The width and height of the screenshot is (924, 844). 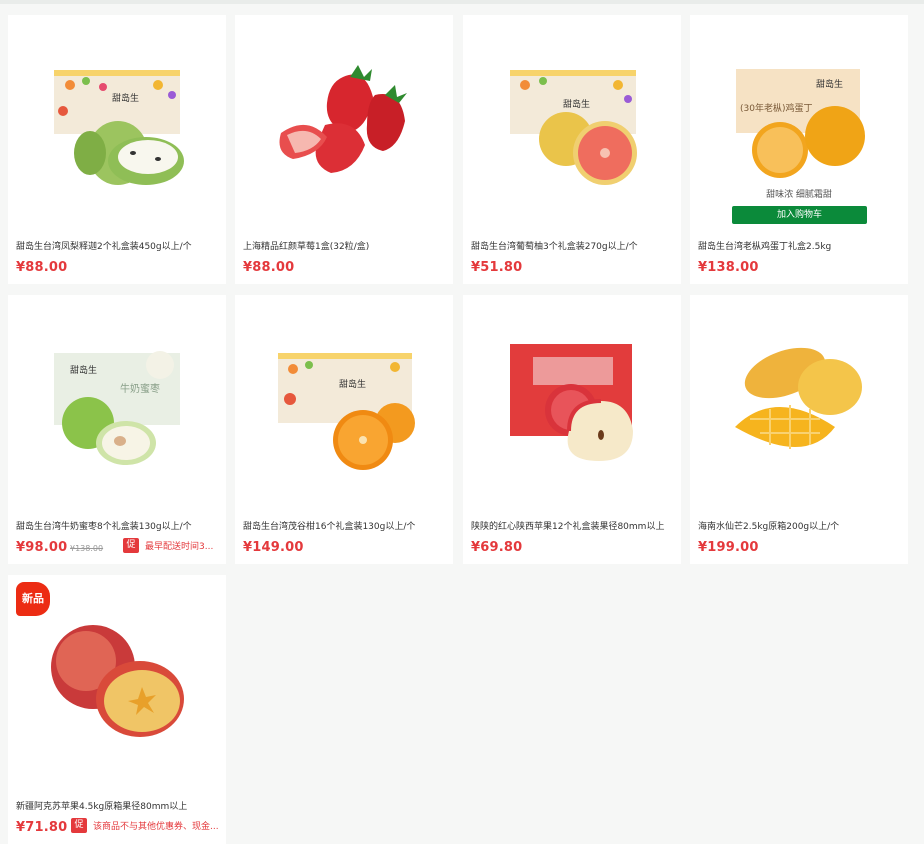 I want to click on original-price: ¥138.00, so click(x=87, y=548).